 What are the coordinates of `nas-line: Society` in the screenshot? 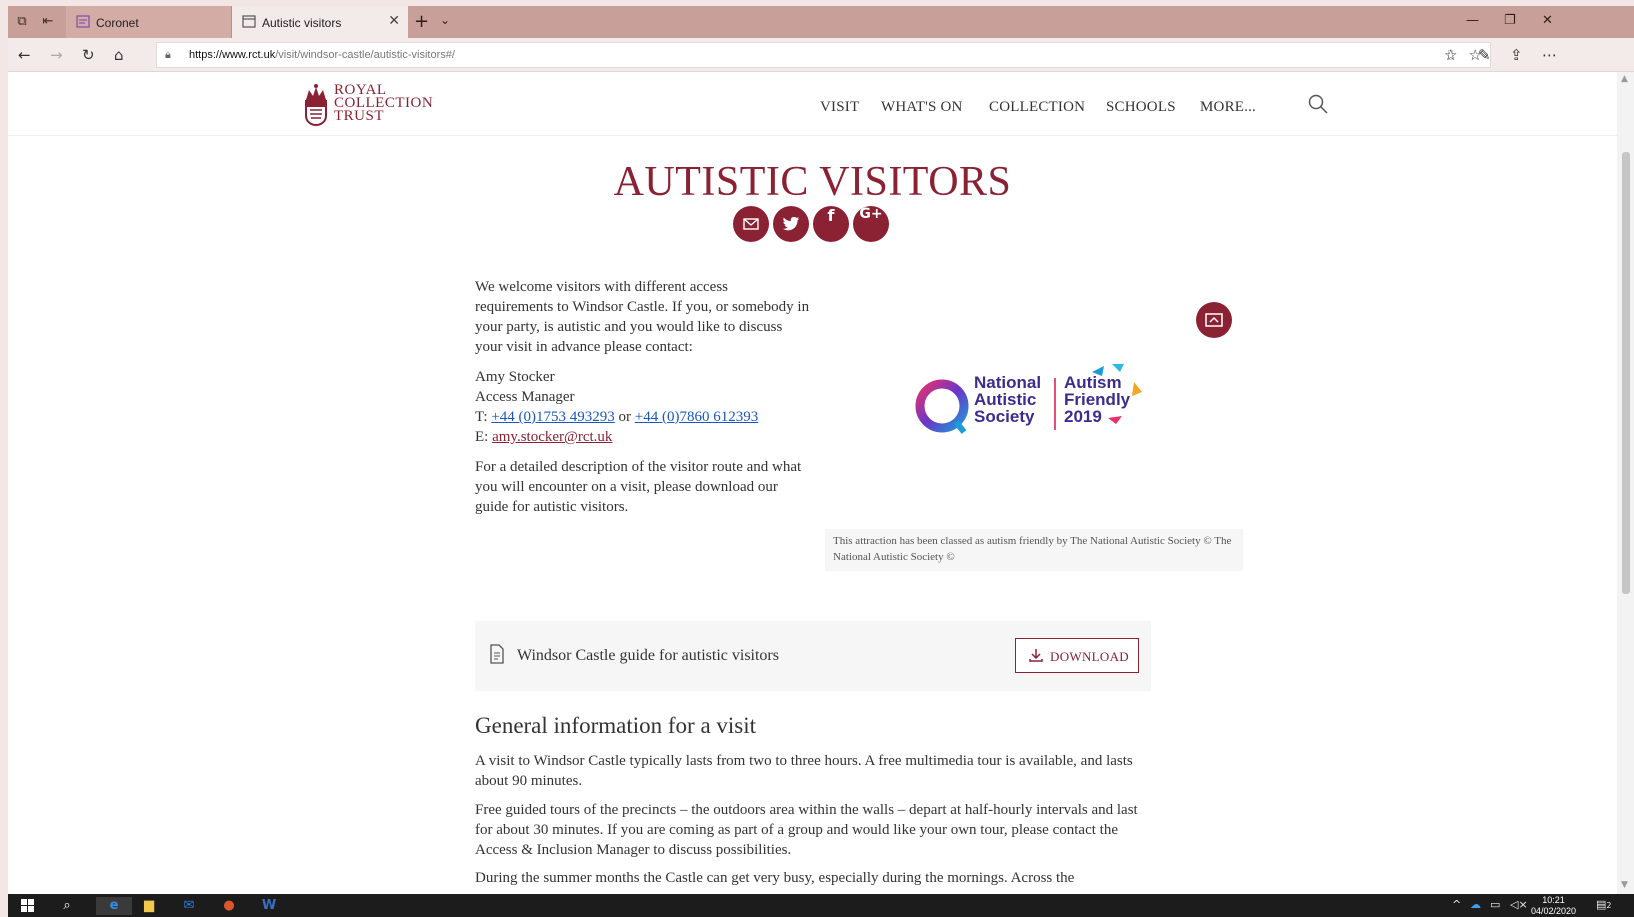 It's located at (1004, 416).